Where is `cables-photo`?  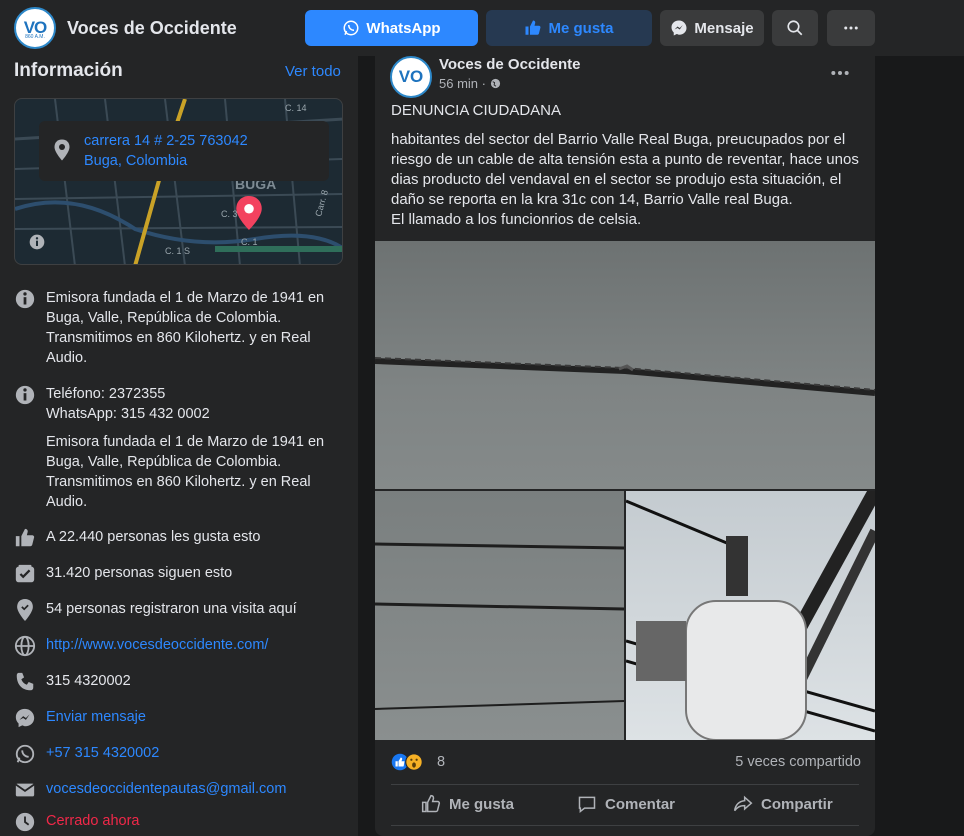
cables-photo is located at coordinates (499, 626).